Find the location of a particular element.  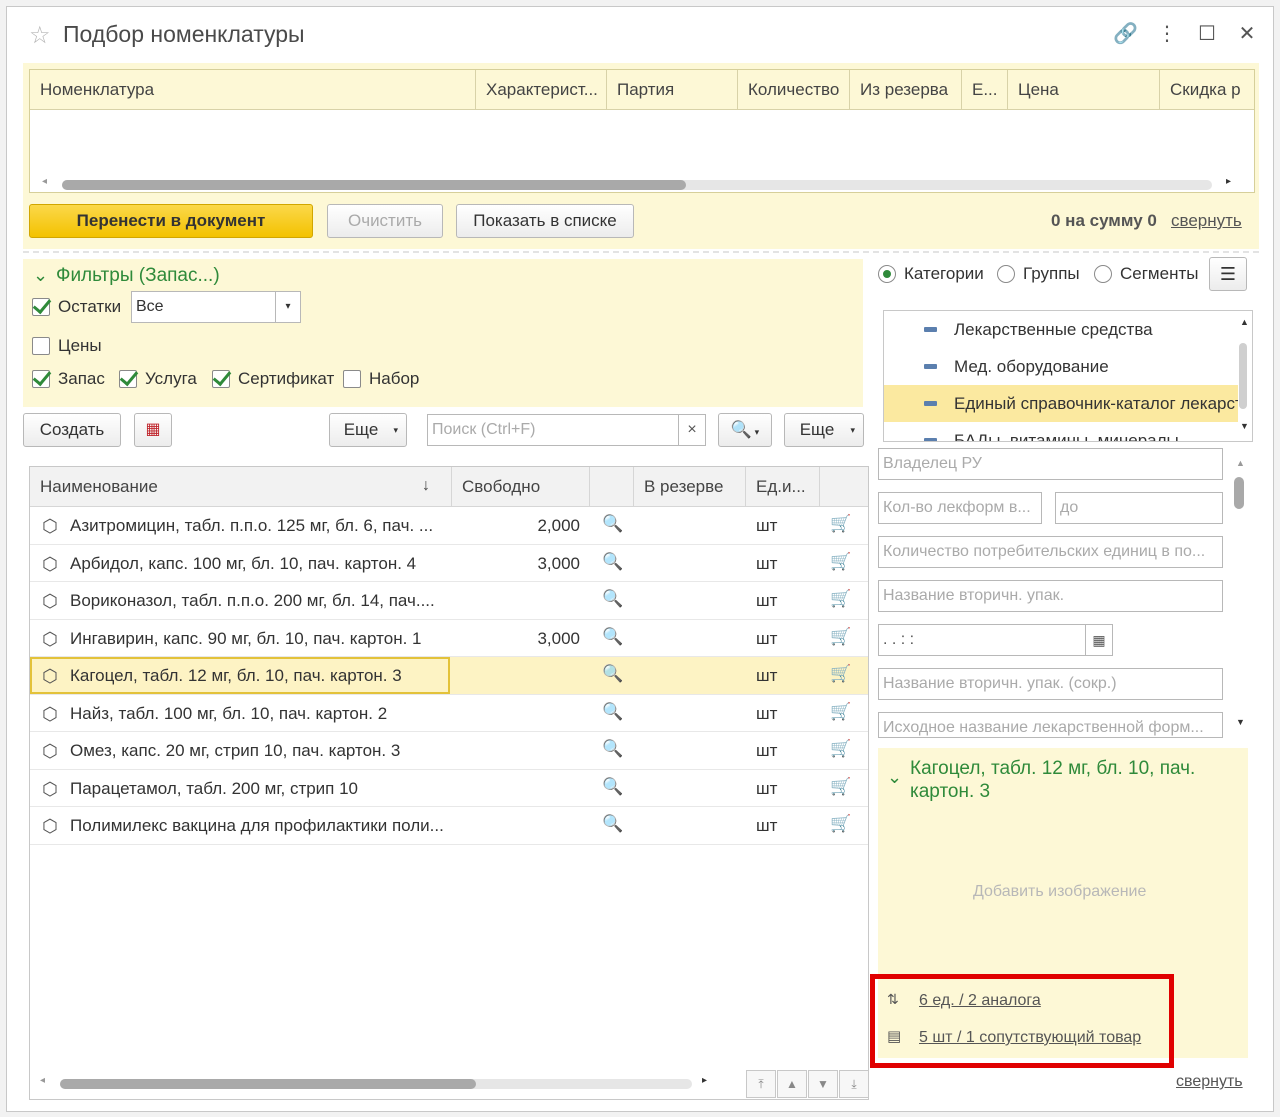

date-field: . . : : is located at coordinates (982, 640).